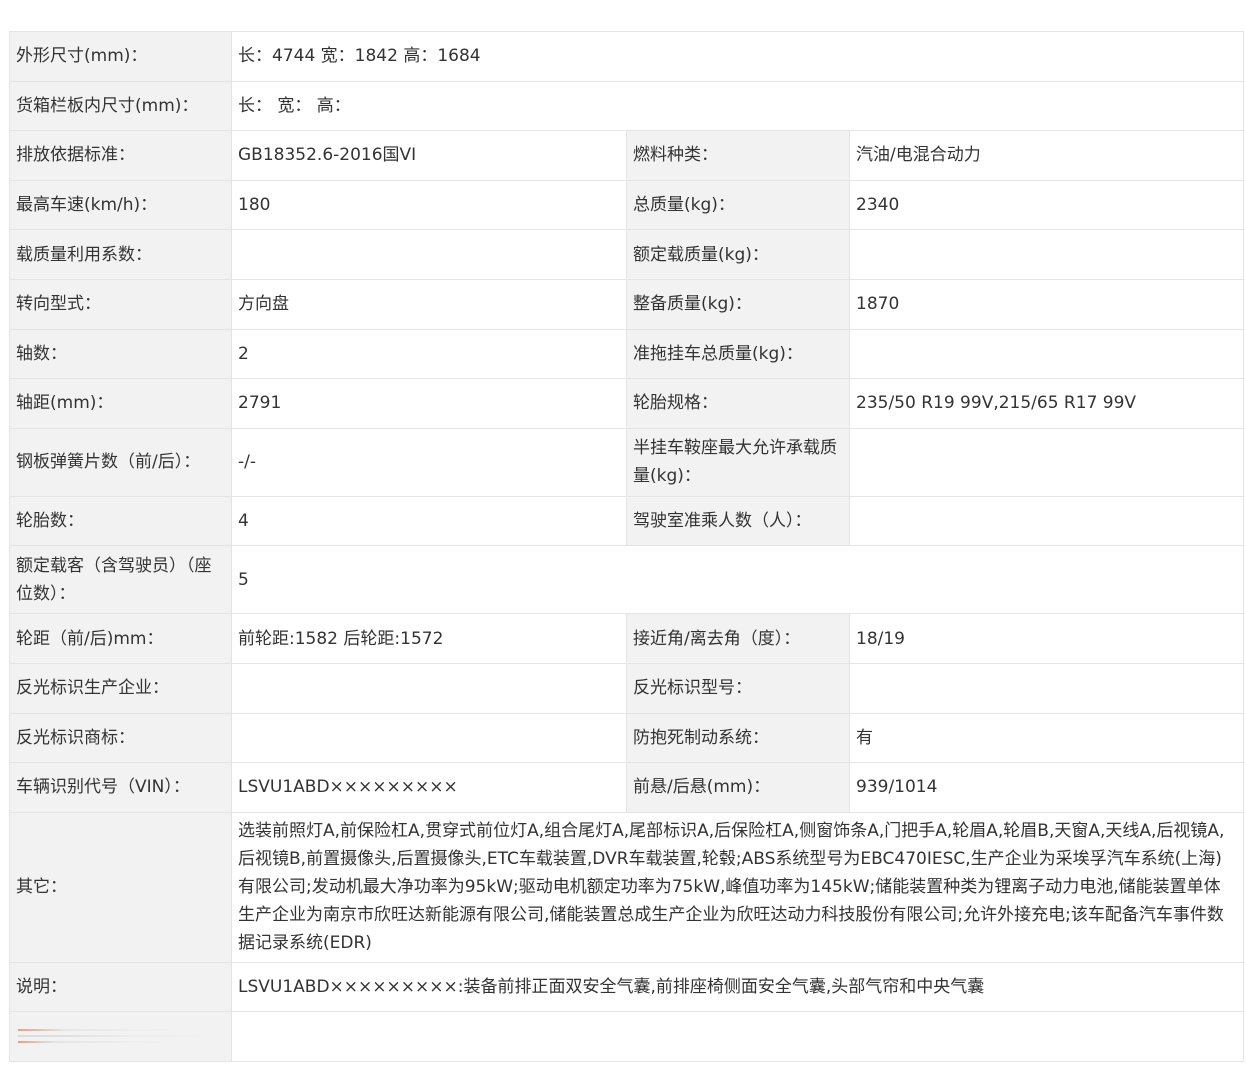 This screenshot has height=1065, width=1246. I want to click on tire-count-value: 4, so click(429, 521).